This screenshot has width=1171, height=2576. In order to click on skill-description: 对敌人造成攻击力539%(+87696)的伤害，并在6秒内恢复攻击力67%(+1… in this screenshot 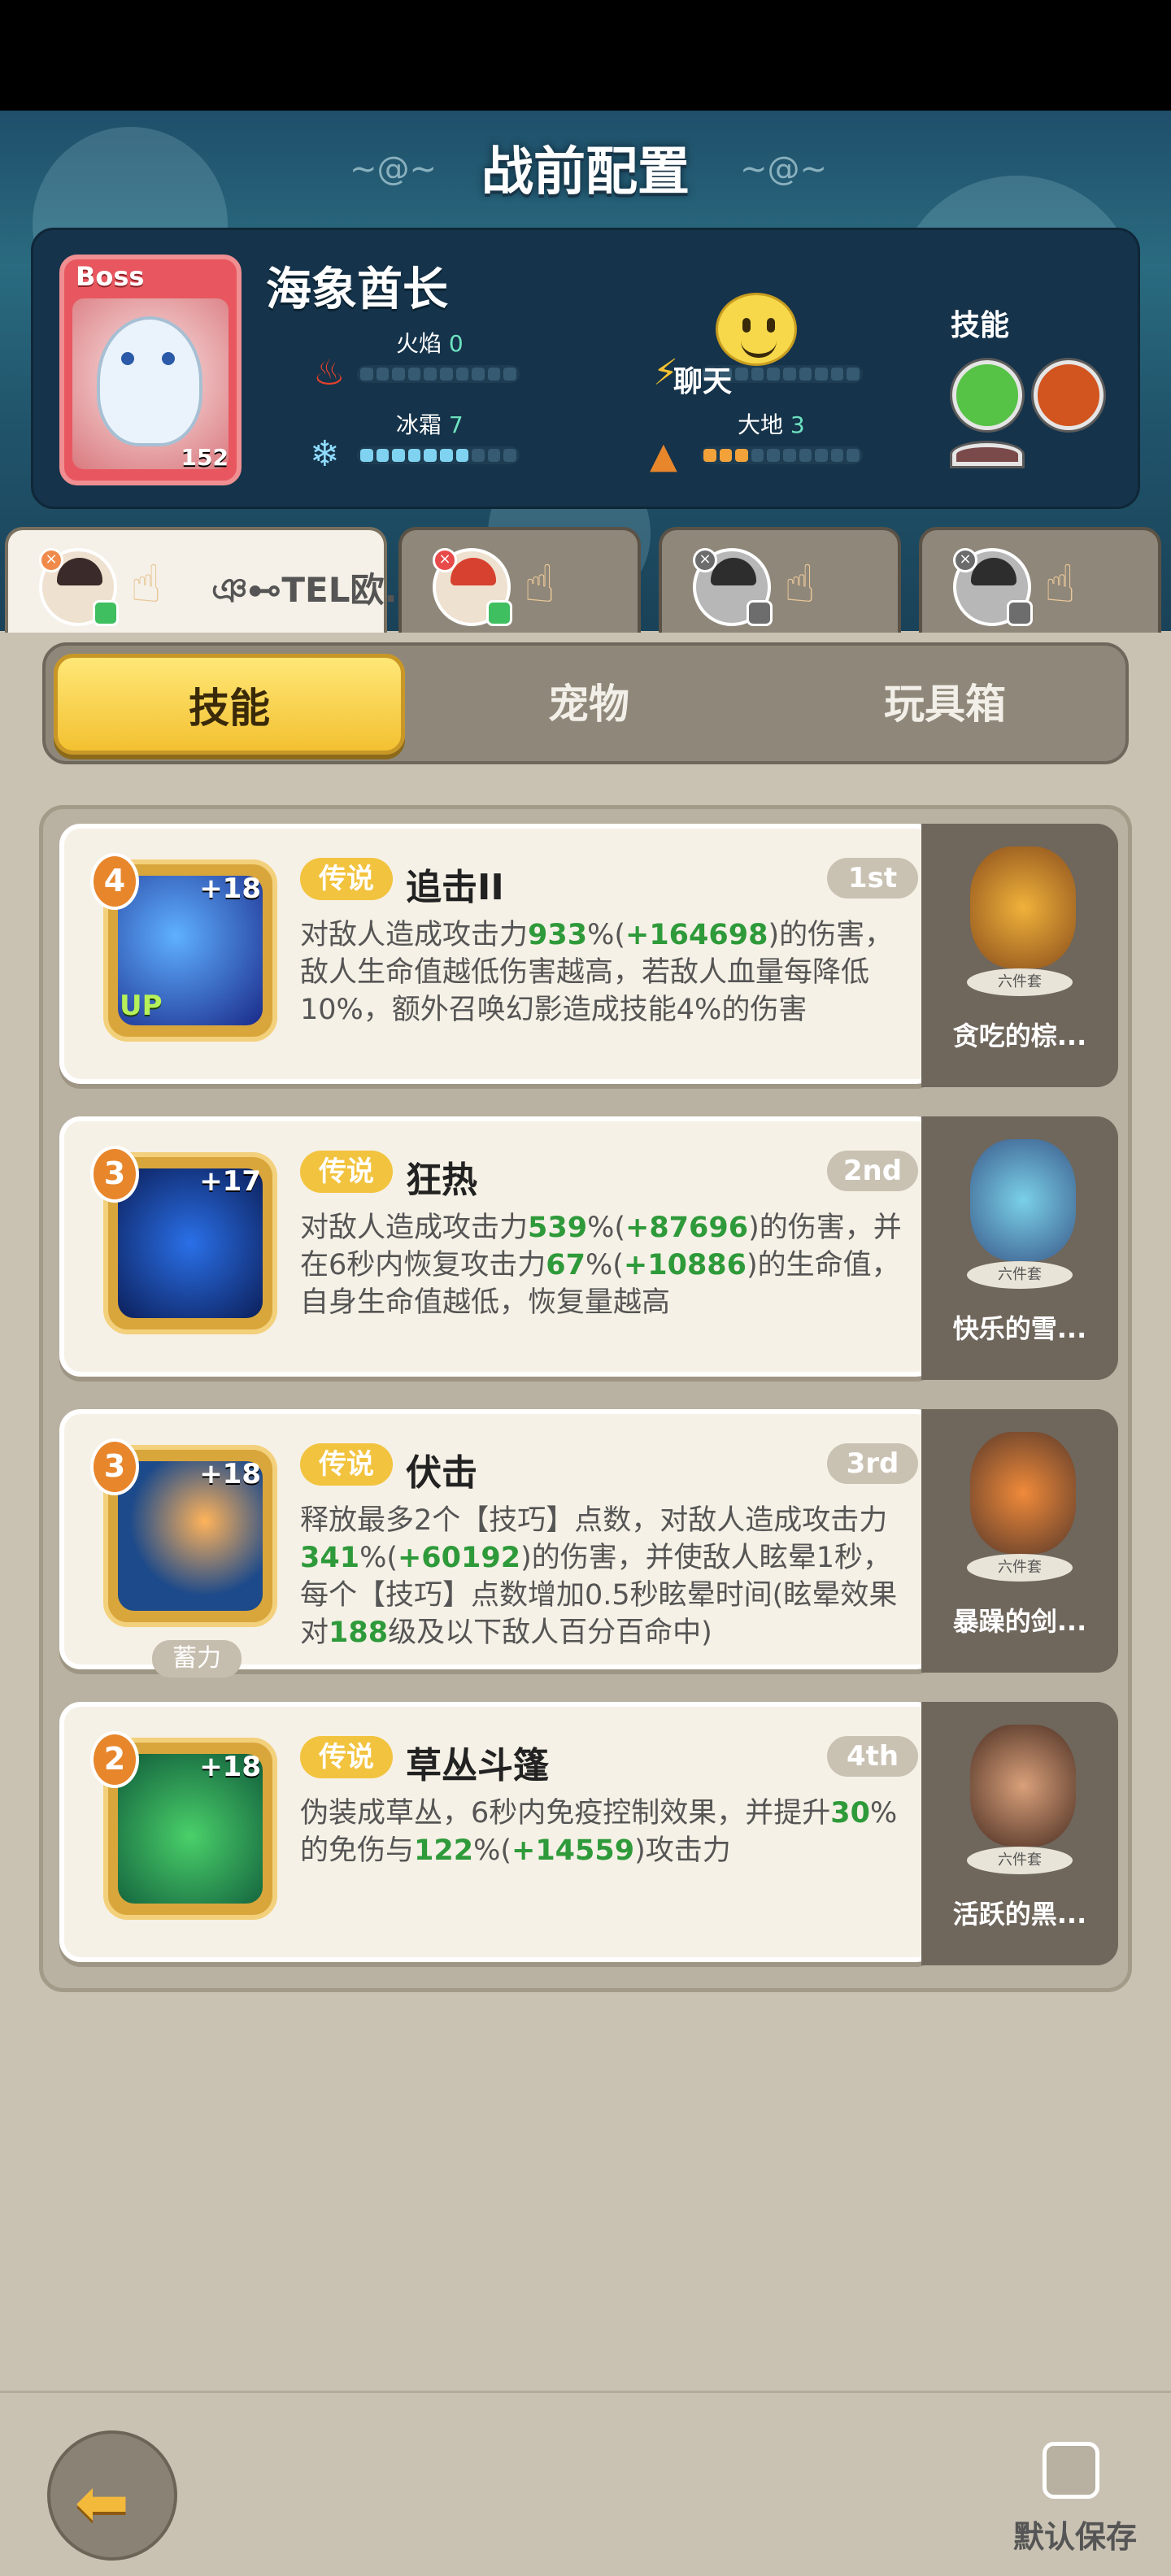, I will do `click(601, 1265)`.